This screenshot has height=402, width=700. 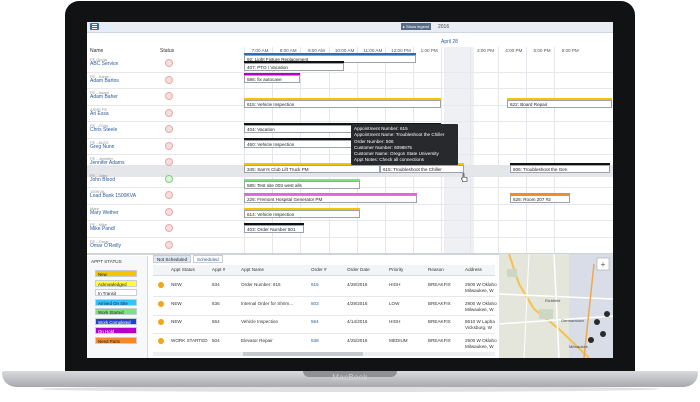 I want to click on table-cell-name: Order Number: 615, so click(x=261, y=284).